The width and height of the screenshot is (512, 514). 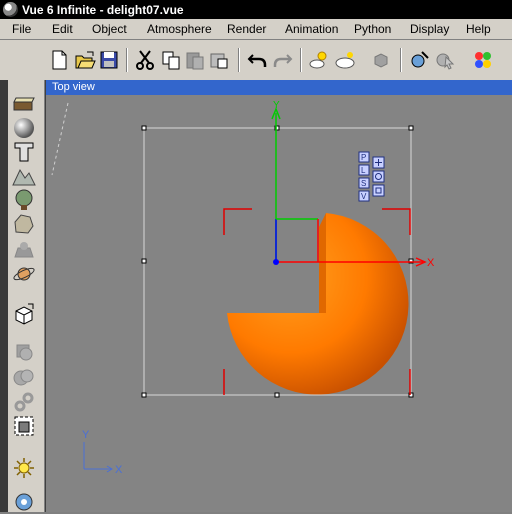 What do you see at coordinates (60, 139) in the screenshot?
I see `camera-field-line` at bounding box center [60, 139].